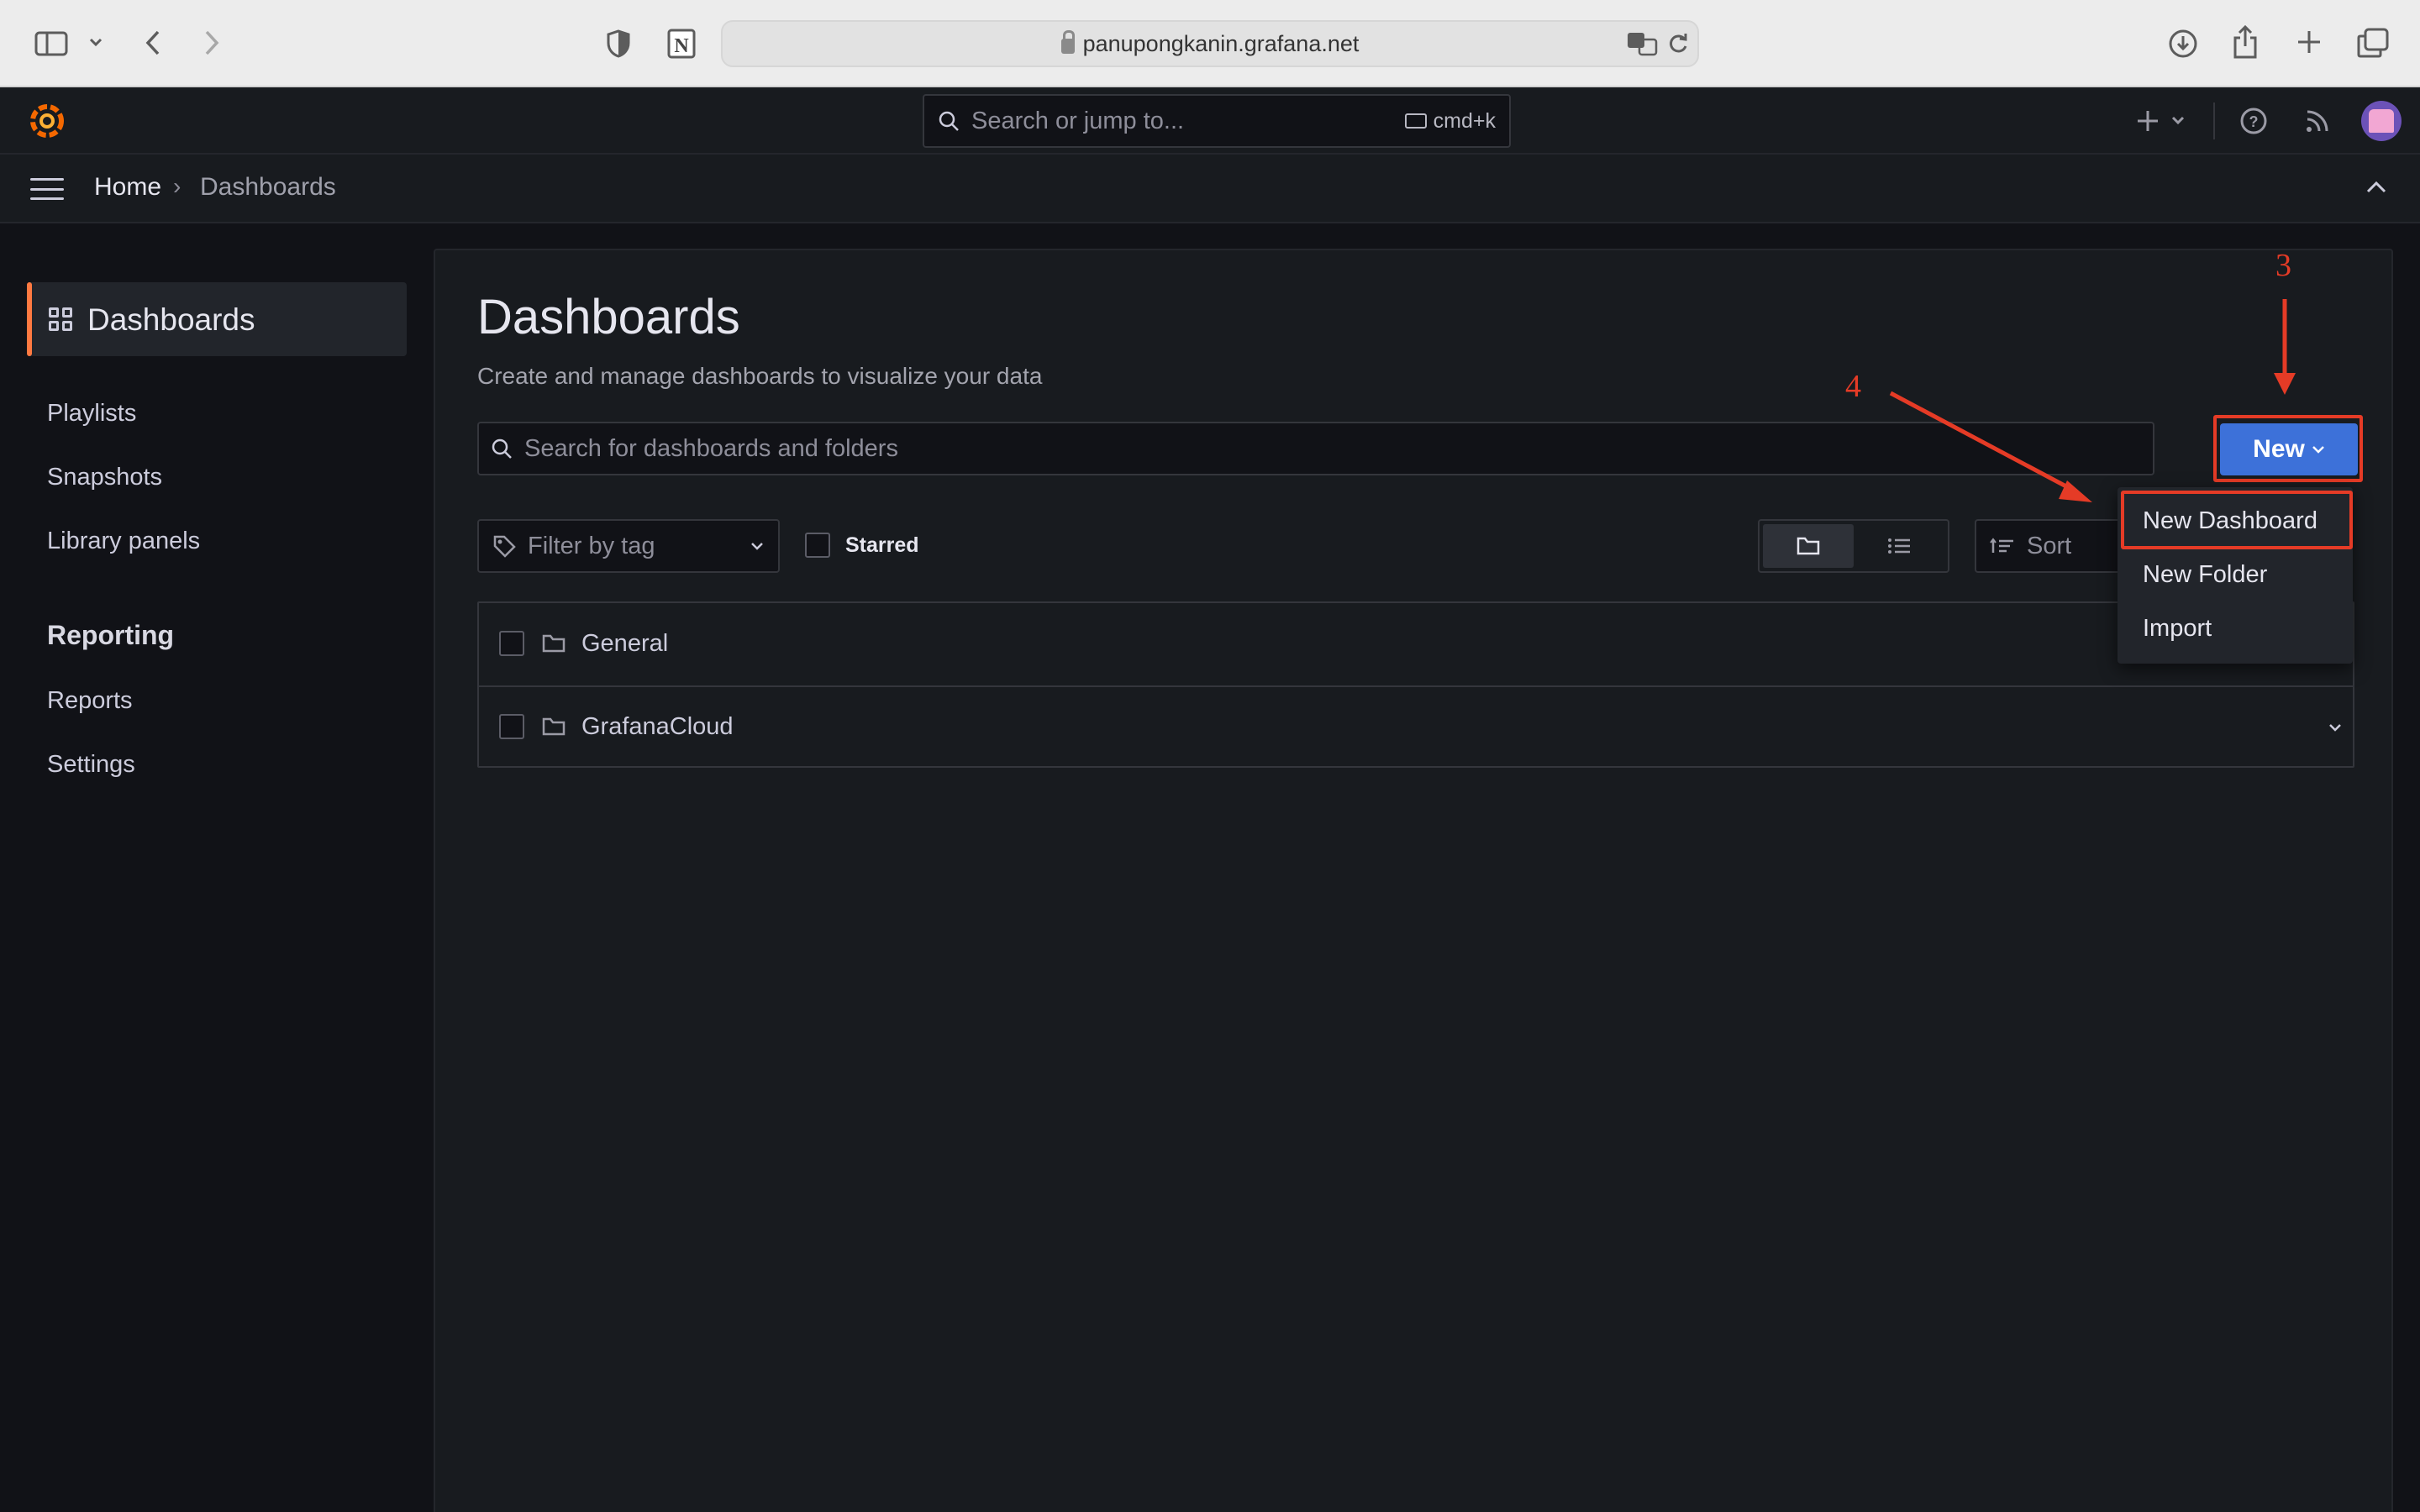  Describe the element at coordinates (110, 635) in the screenshot. I see `sidebar-section-reporting: Reporting` at that location.